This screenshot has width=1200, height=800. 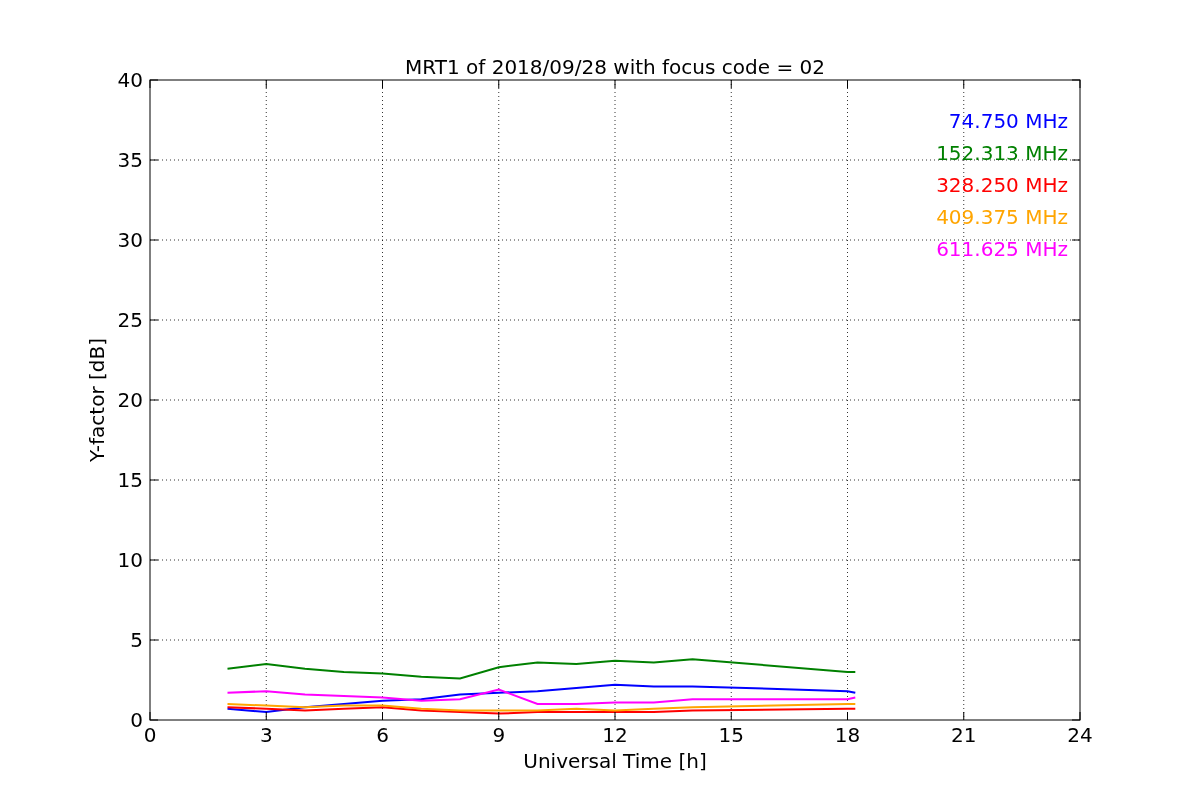 What do you see at coordinates (1002, 185) in the screenshot?
I see `legend-label: 328.250 MHz` at bounding box center [1002, 185].